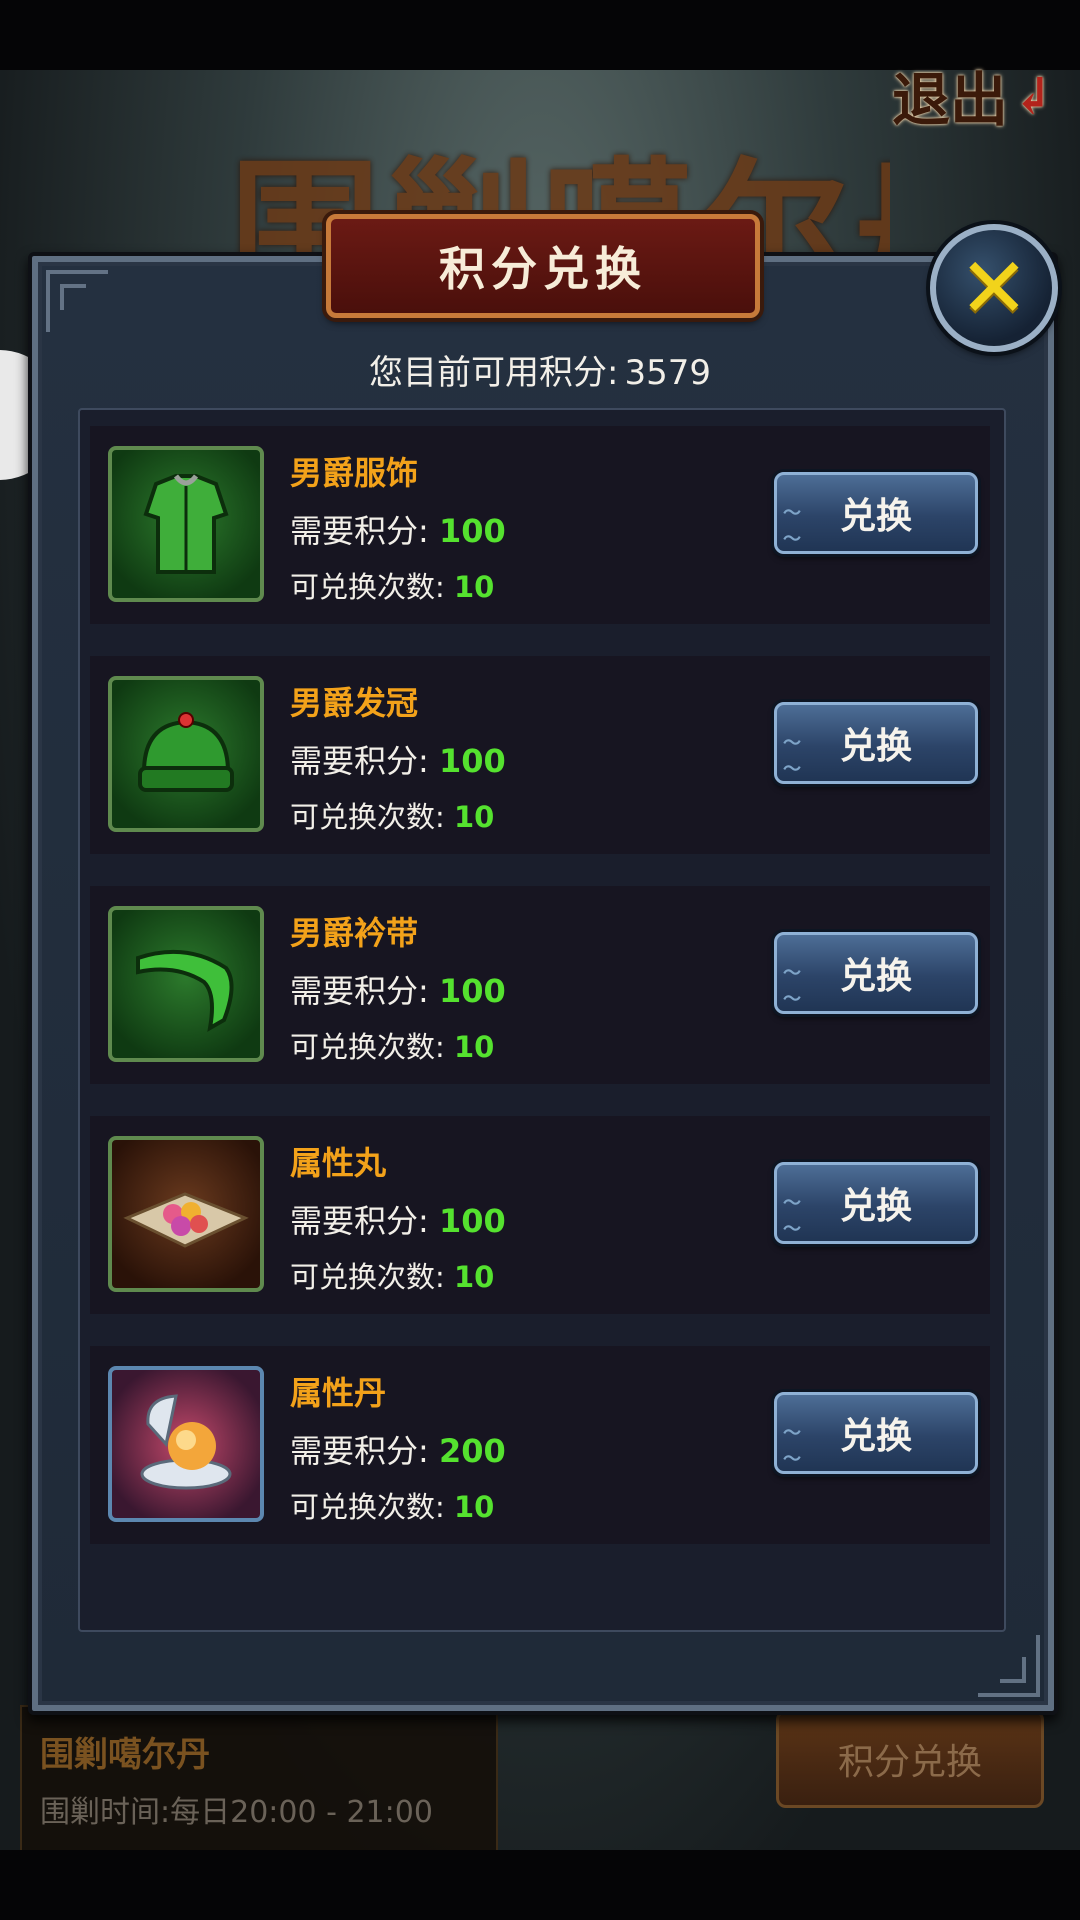 This screenshot has width=1080, height=1920. What do you see at coordinates (1033, 95) in the screenshot?
I see `back-arrow-icon: ↲` at bounding box center [1033, 95].